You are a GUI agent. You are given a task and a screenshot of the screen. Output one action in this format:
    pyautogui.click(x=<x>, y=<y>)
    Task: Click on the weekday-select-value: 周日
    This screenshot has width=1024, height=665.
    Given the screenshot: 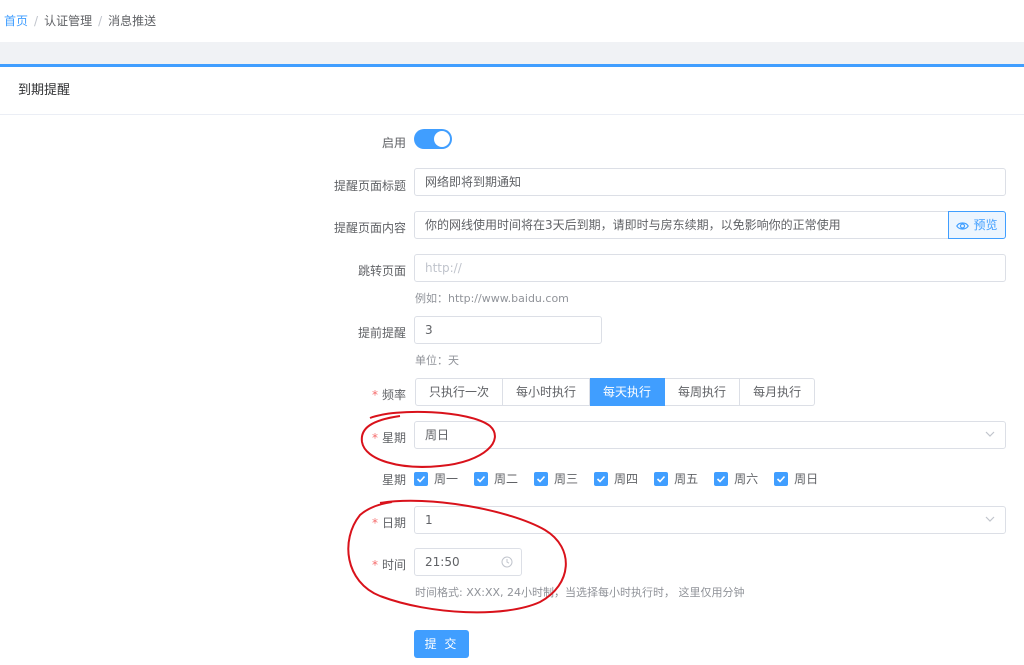 What is the action you would take?
    pyautogui.click(x=437, y=435)
    